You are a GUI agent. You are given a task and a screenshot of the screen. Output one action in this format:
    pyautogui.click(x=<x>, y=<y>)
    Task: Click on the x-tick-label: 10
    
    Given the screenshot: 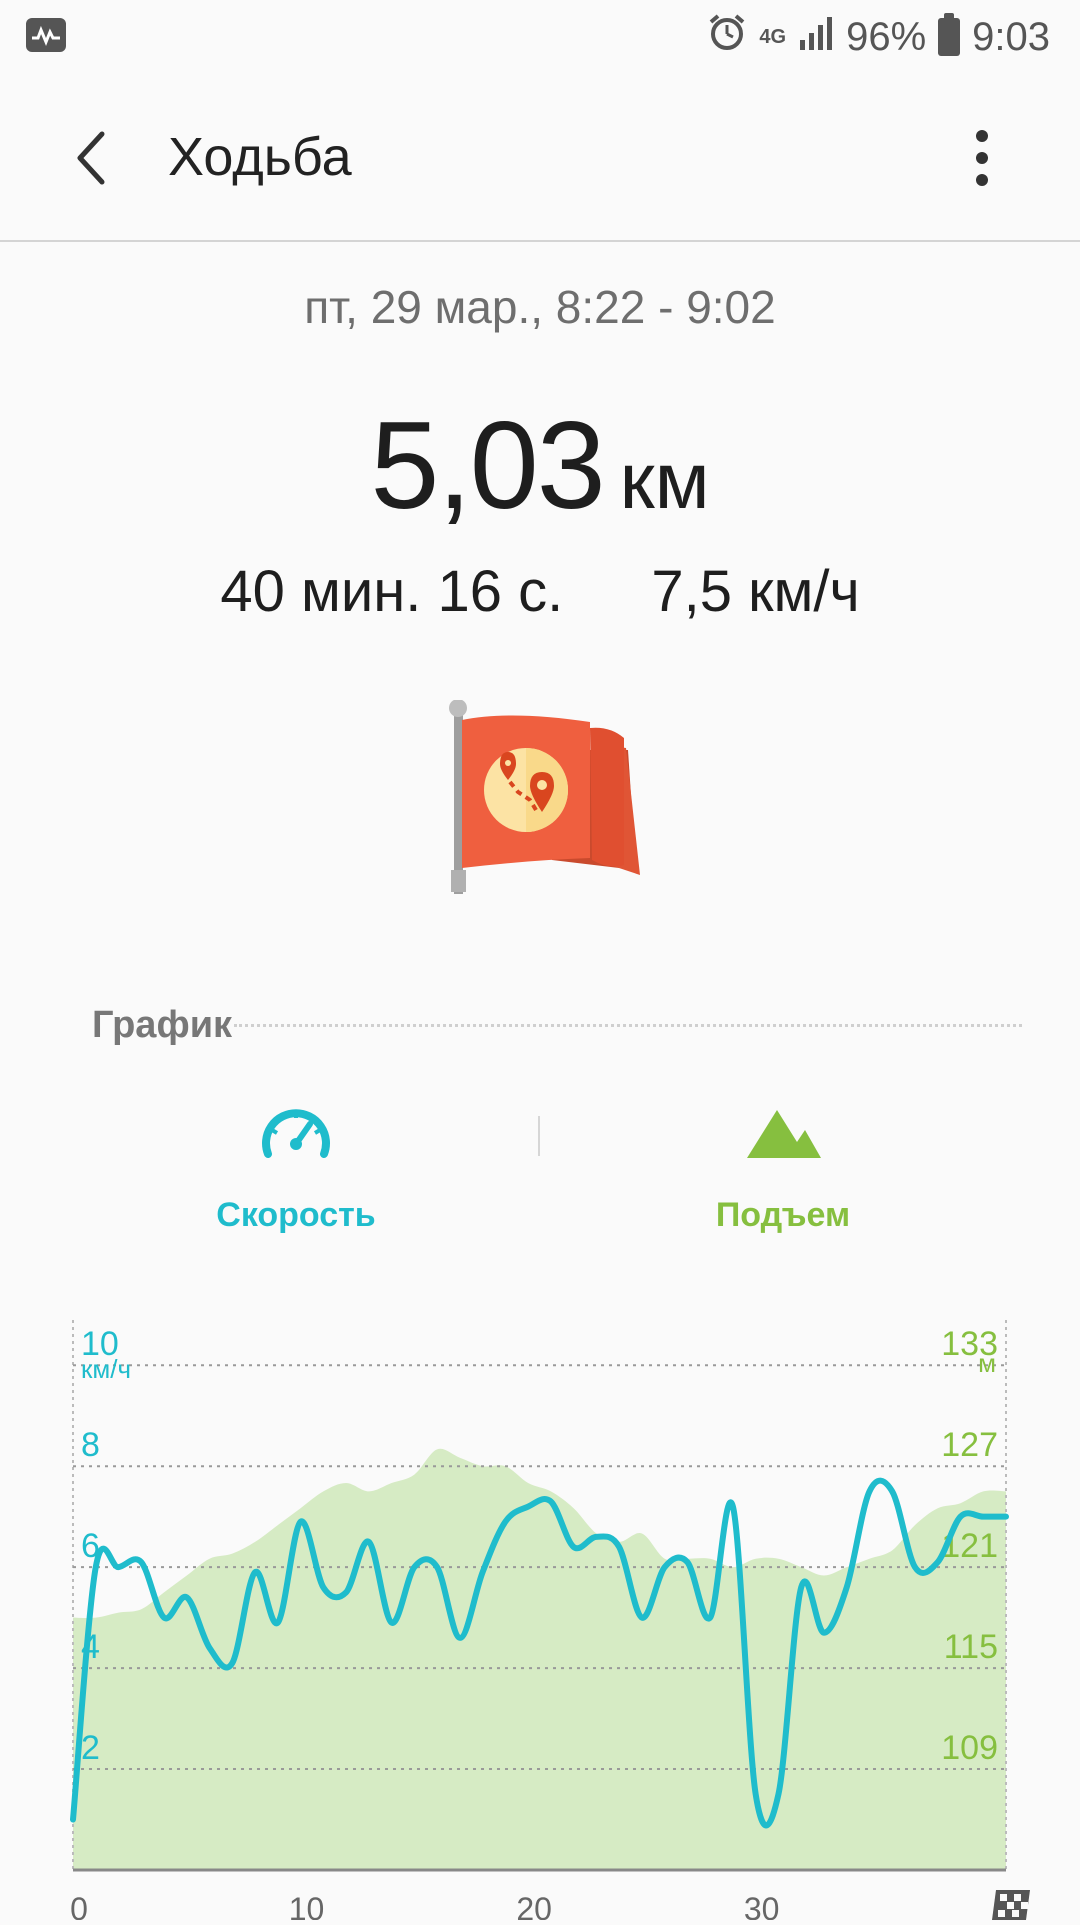 What is the action you would take?
    pyautogui.click(x=307, y=1905)
    